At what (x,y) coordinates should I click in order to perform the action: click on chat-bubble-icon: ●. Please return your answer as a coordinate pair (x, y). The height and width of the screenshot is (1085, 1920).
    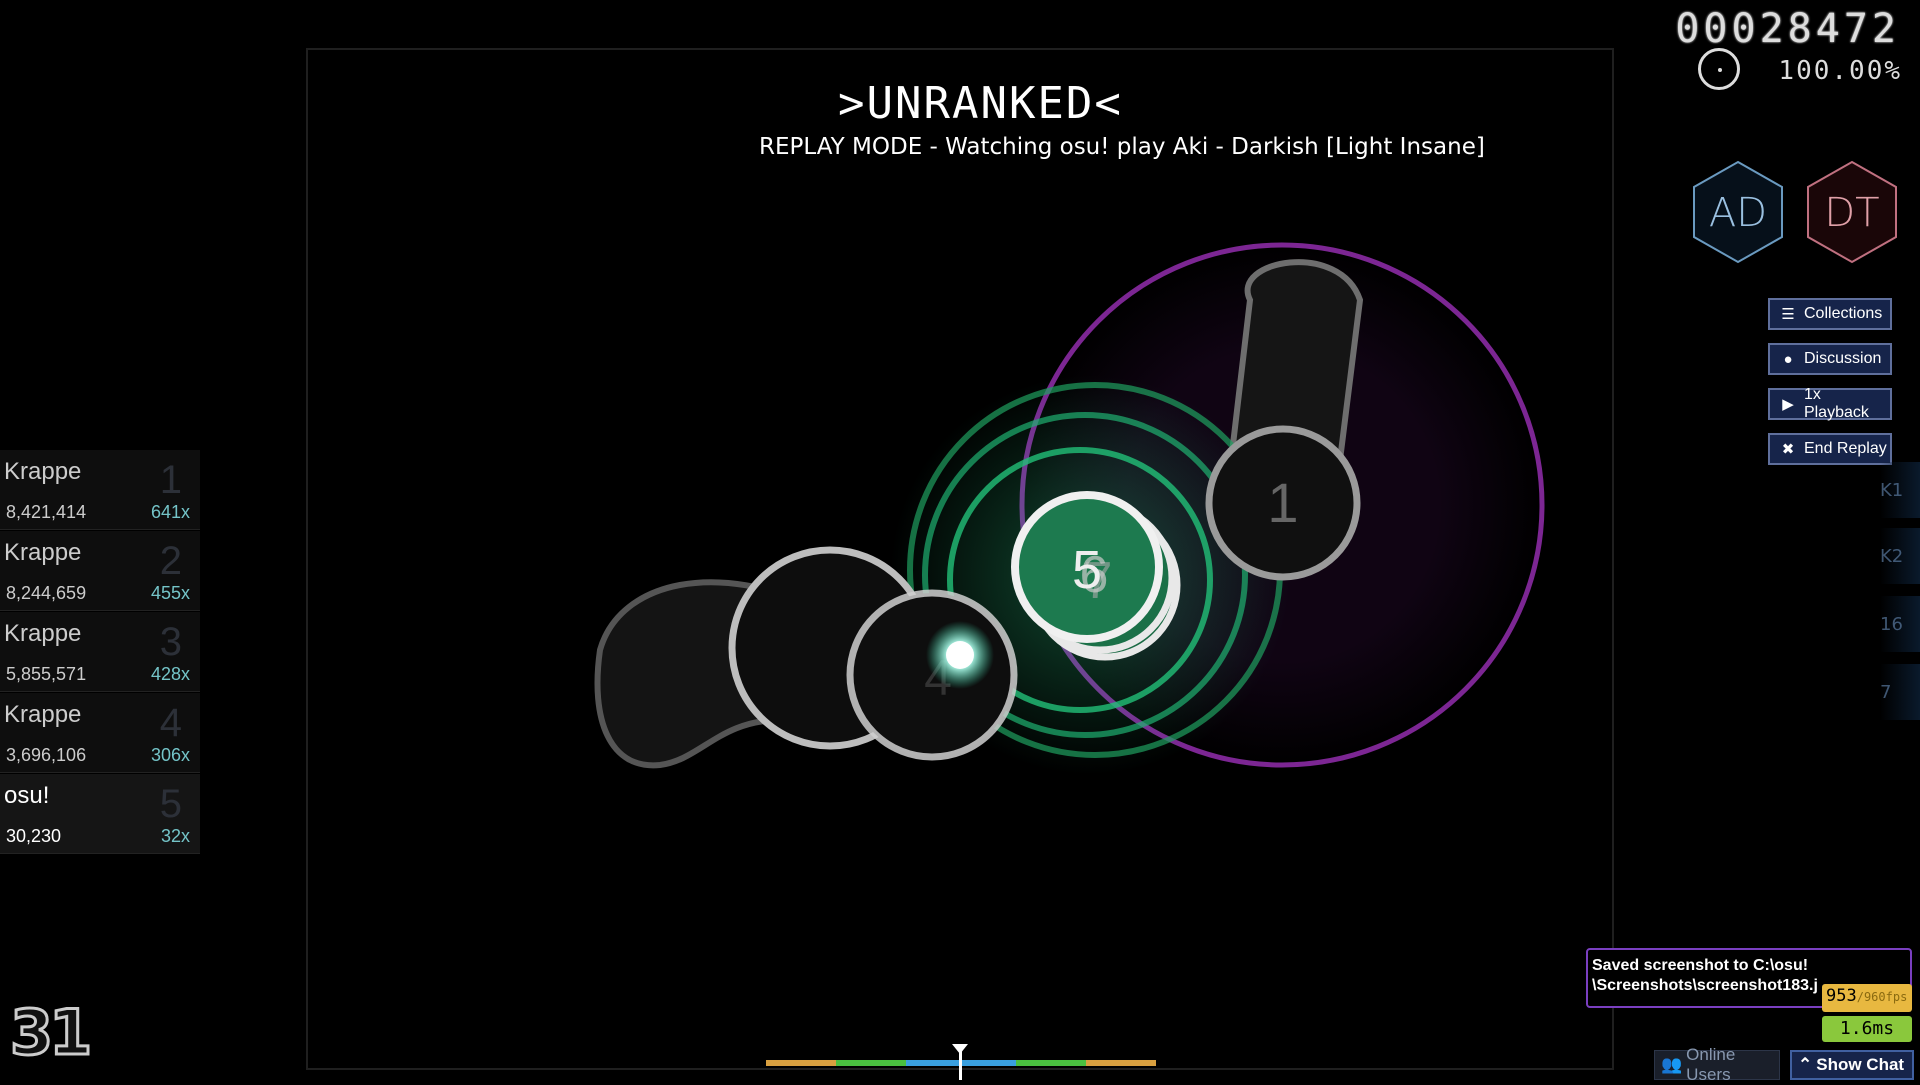
    Looking at the image, I should click on (1788, 359).